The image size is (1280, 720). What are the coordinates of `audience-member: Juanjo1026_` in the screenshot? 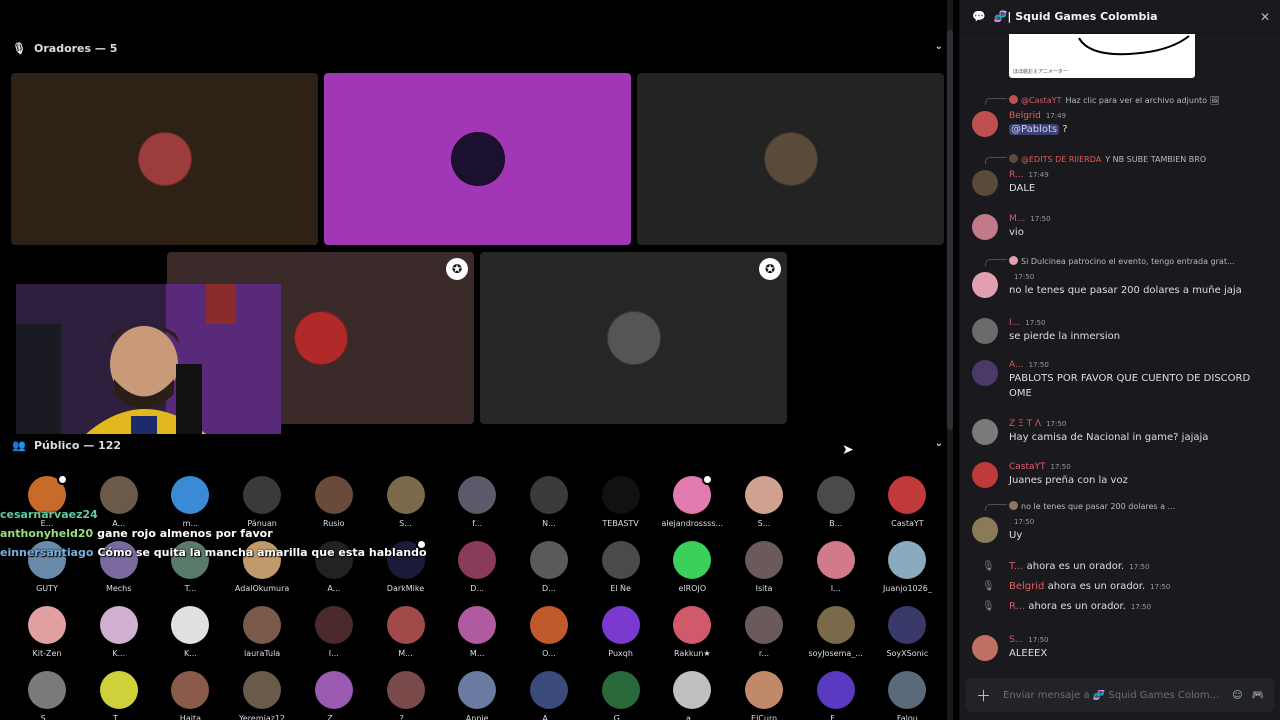 It's located at (907, 567).